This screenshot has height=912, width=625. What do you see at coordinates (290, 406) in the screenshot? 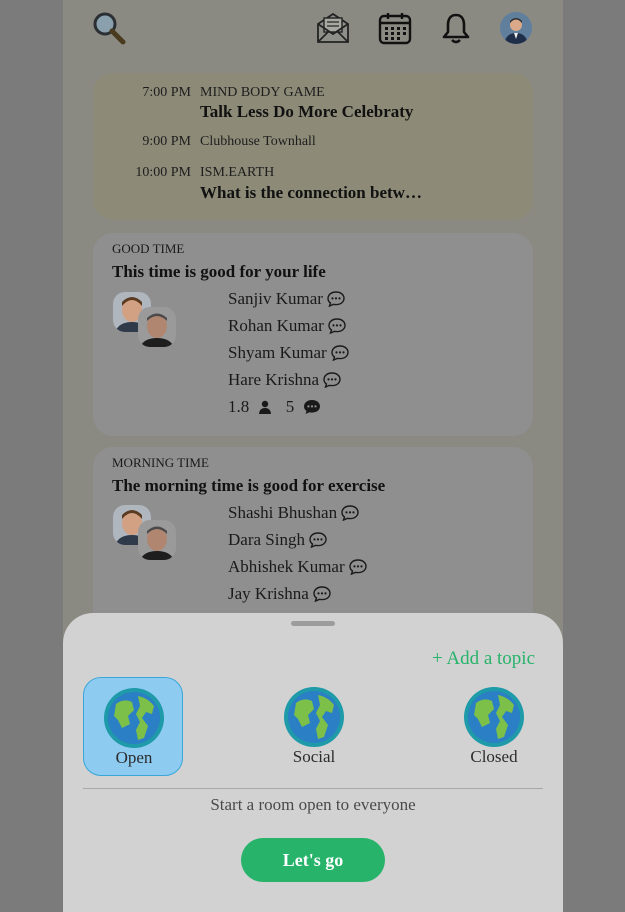
I see `speaker-count: 5` at bounding box center [290, 406].